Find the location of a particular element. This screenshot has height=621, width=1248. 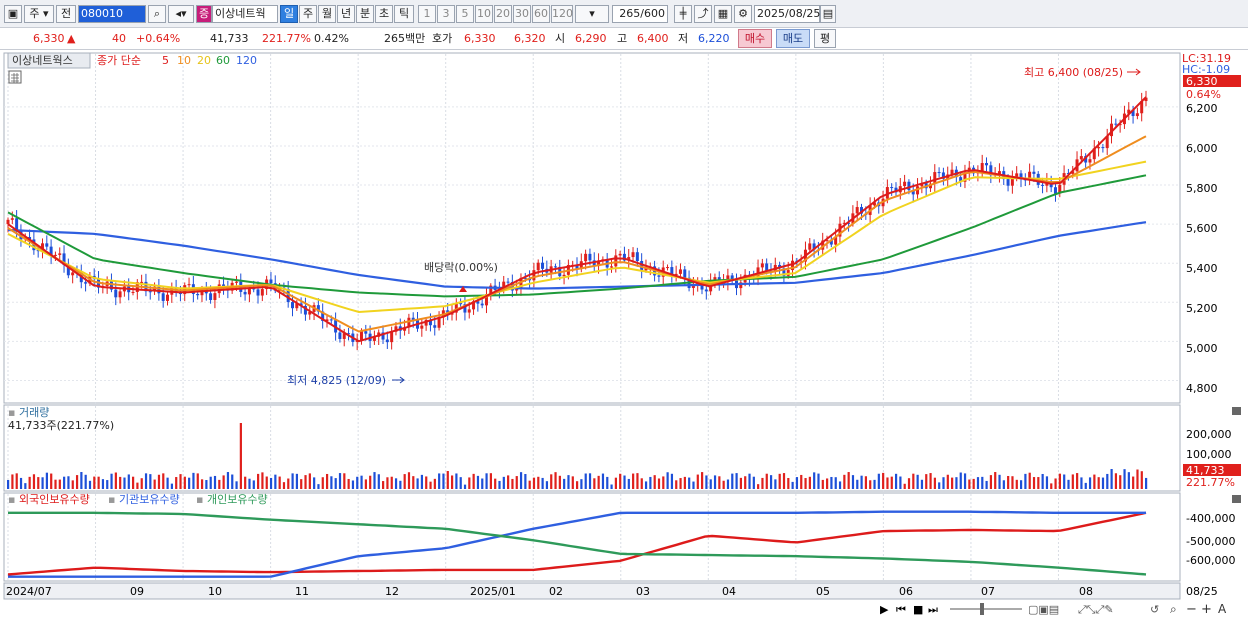

period-month-tab: 월 is located at coordinates (327, 14).